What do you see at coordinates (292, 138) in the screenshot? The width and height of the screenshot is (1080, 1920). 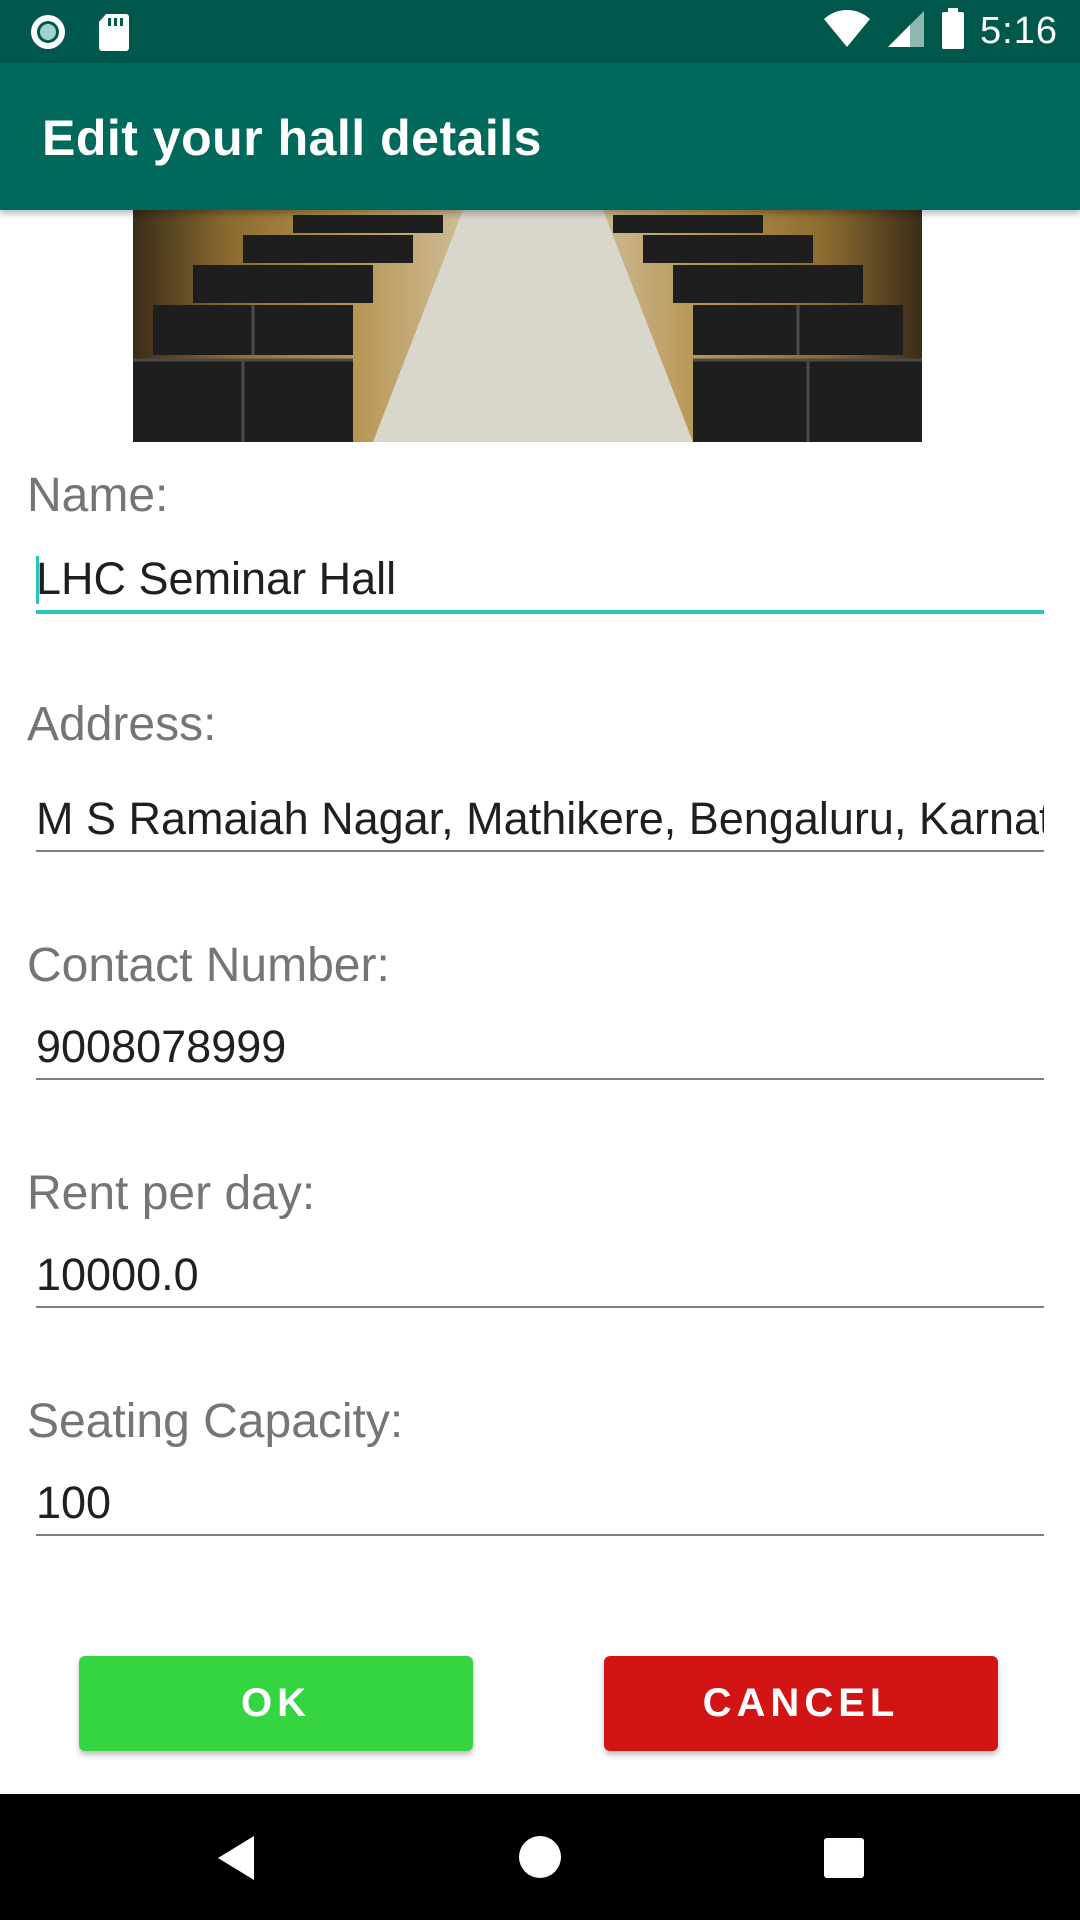 I see `page-title: Edit your hall details` at bounding box center [292, 138].